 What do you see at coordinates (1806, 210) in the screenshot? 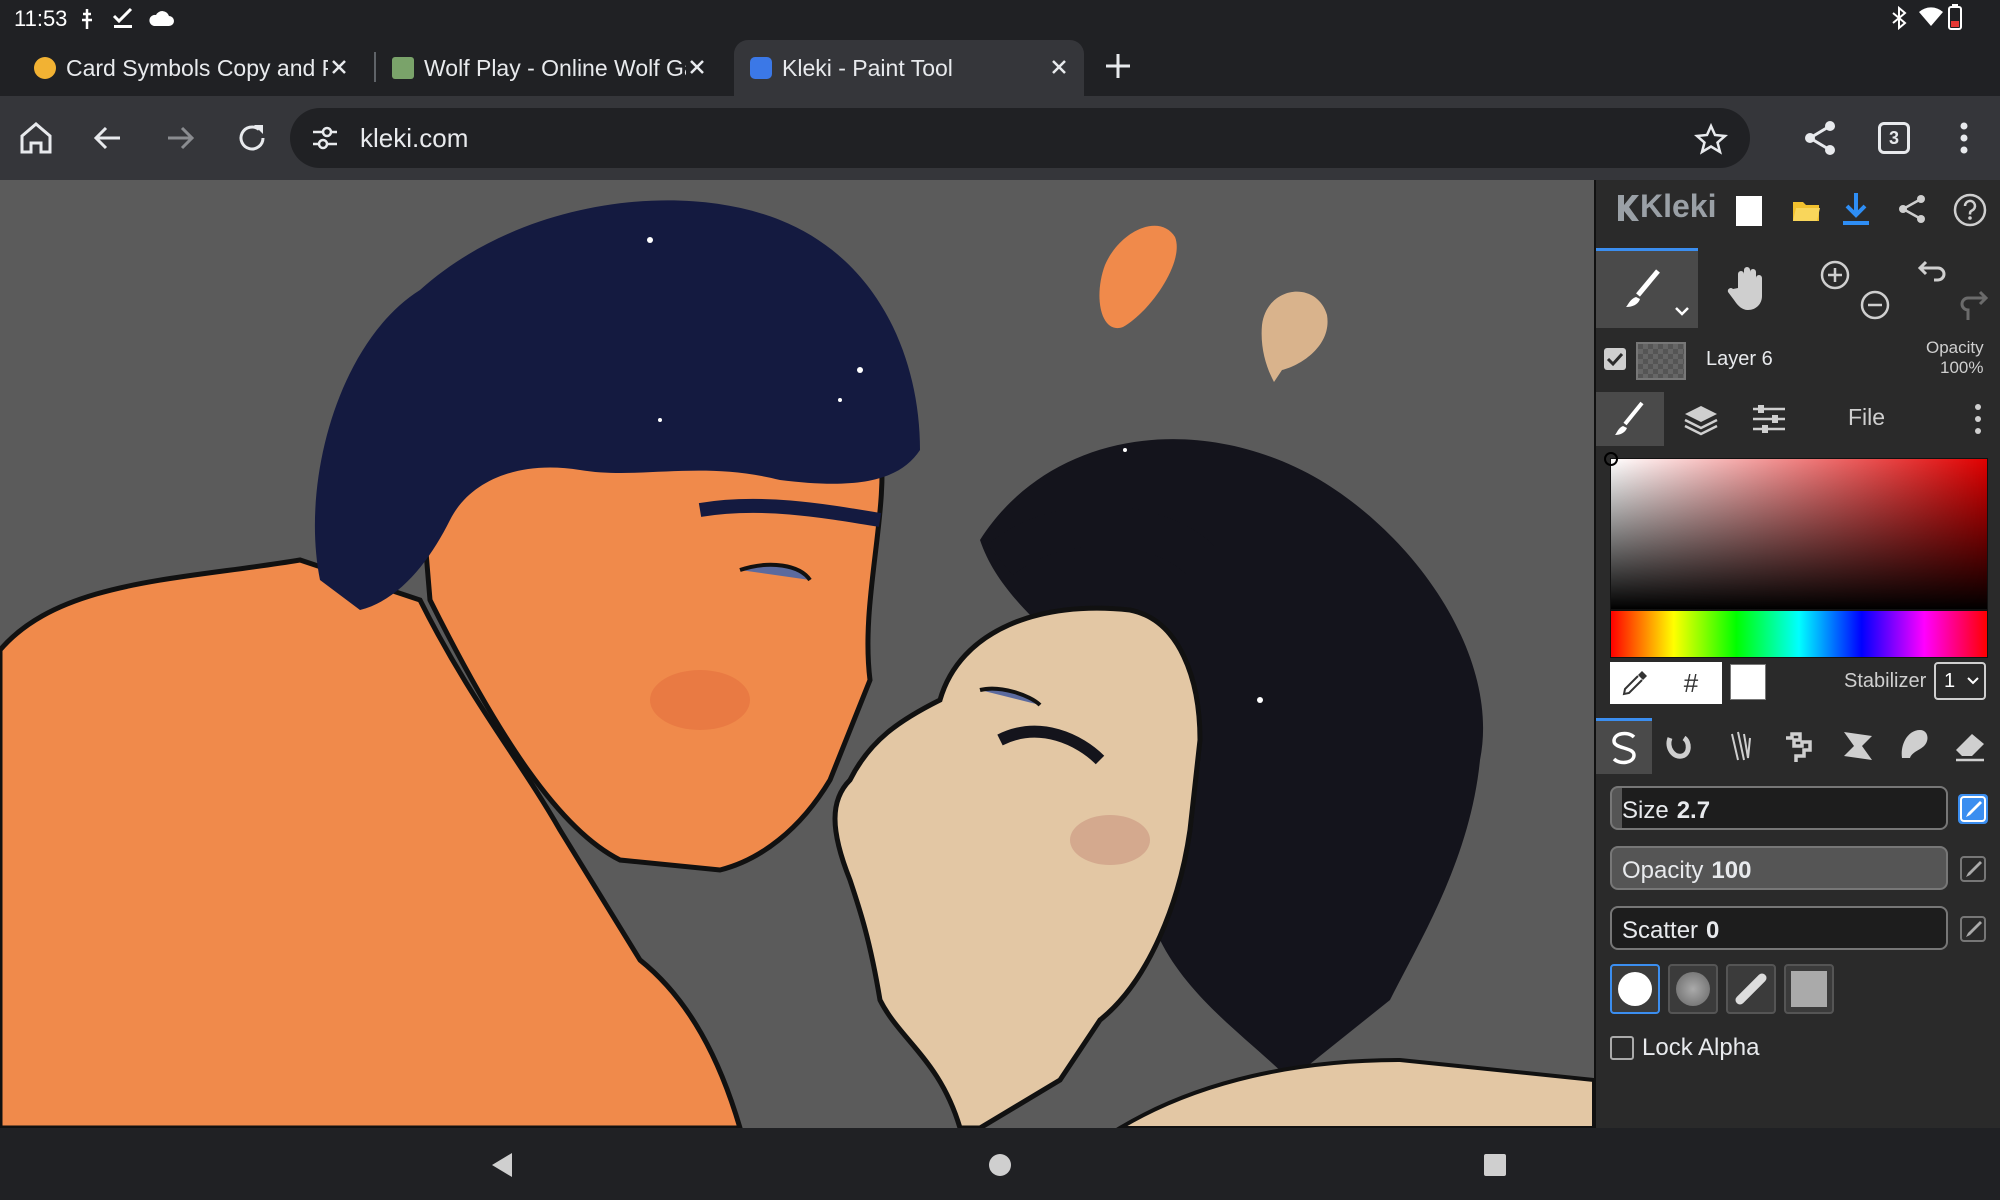
I see `open-folder-icon` at bounding box center [1806, 210].